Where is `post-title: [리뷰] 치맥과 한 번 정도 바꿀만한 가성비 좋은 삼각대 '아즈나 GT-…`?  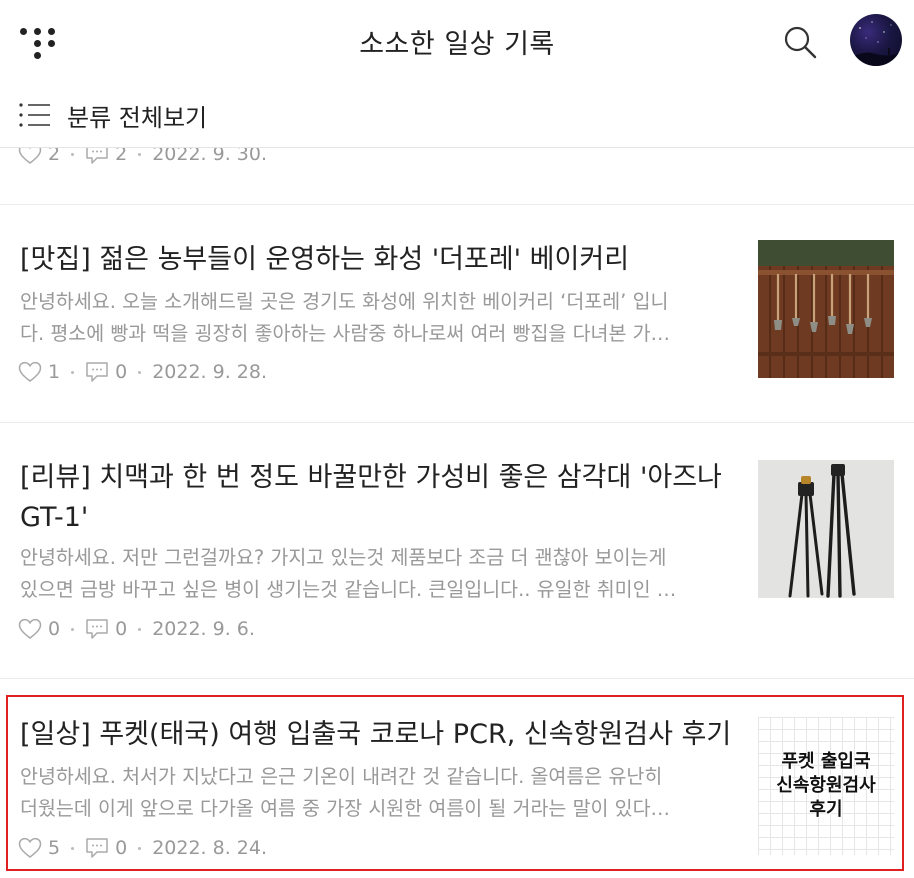
post-title: [리뷰] 치맥과 한 번 정도 바꿀만한 가성비 좋은 삼각대 '아즈나 GT-… is located at coordinates (380, 498).